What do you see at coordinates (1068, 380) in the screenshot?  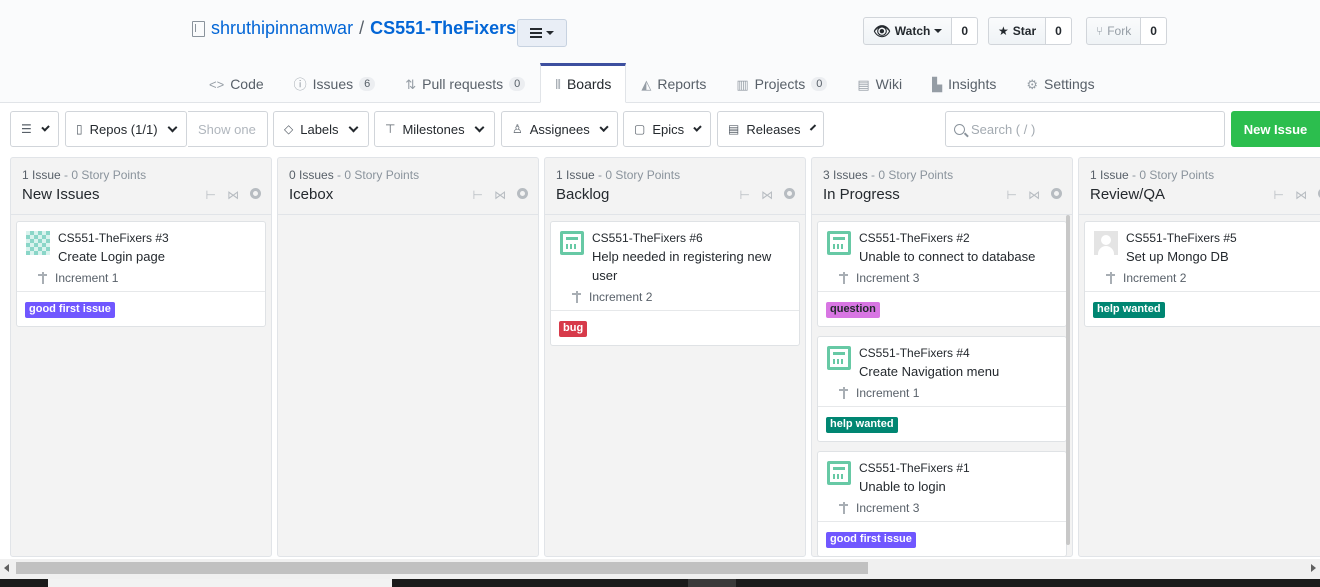 I see `pipeline-scrollbar` at bounding box center [1068, 380].